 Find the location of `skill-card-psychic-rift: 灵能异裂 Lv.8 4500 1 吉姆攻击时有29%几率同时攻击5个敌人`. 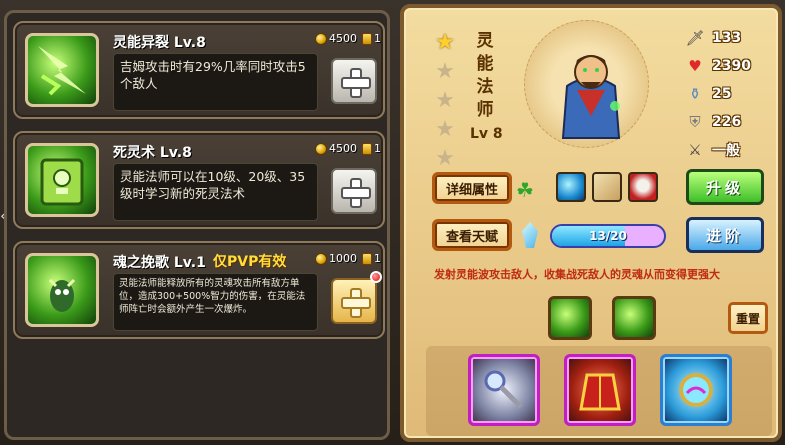

skill-card-psychic-rift: 灵能异裂 Lv.8 4500 1 吉姆攻击时有29%几率同时攻击5个敌人 is located at coordinates (199, 70).